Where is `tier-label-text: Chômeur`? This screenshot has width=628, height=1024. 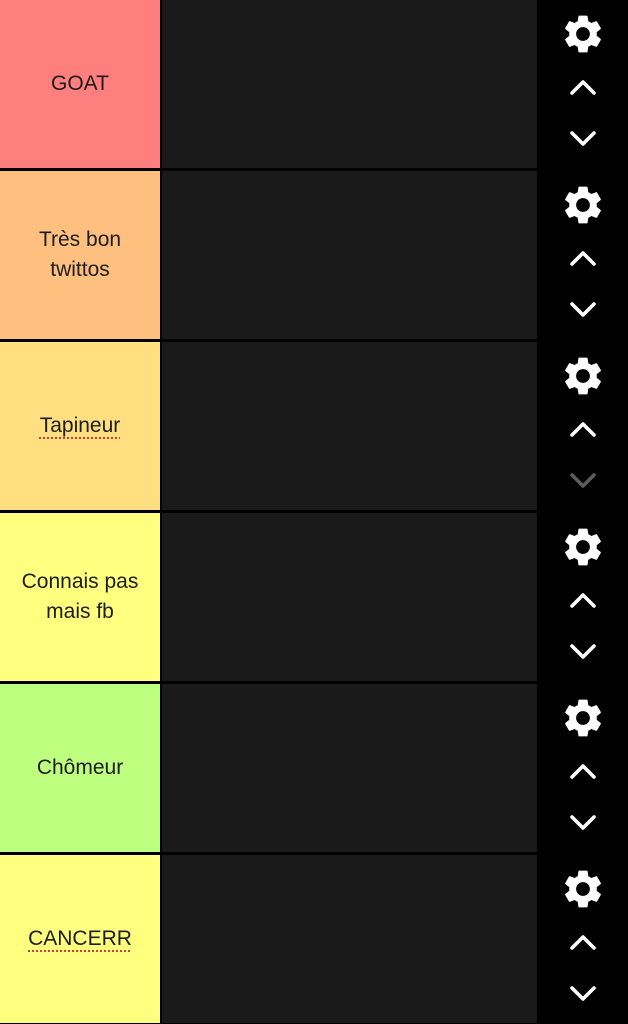
tier-label-text: Chômeur is located at coordinates (80, 767).